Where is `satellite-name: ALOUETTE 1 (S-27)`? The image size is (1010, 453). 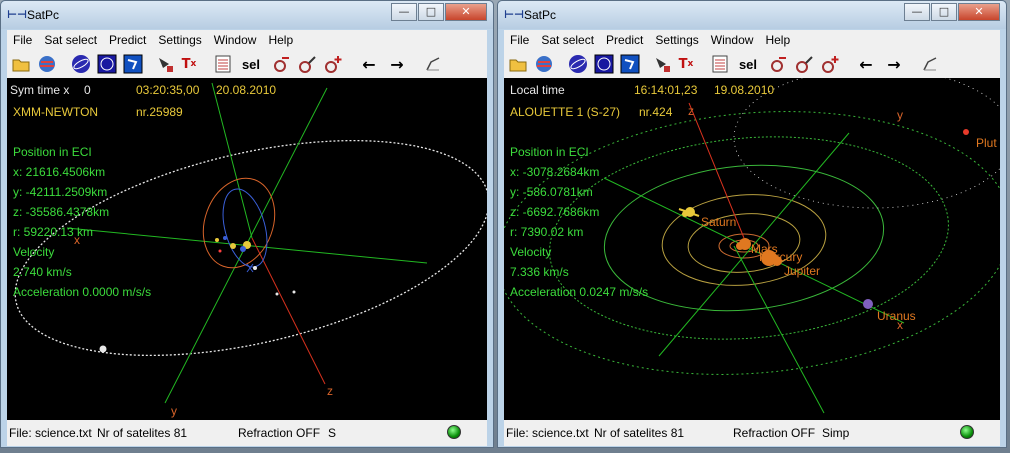
satellite-name: ALOUETTE 1 (S-27) is located at coordinates (565, 112).